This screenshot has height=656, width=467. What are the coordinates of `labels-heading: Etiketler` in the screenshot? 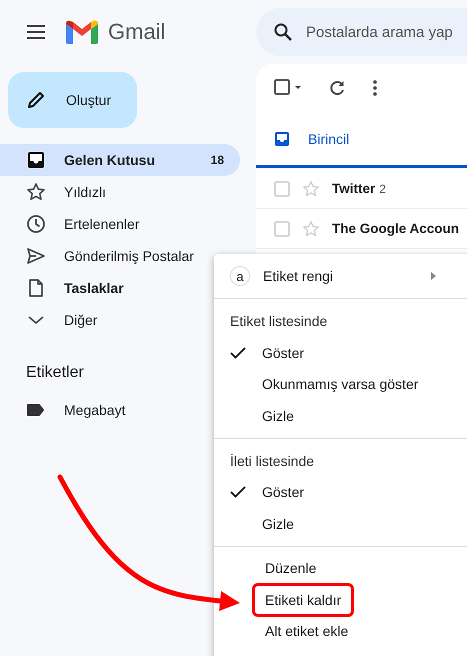 It's located at (55, 373).